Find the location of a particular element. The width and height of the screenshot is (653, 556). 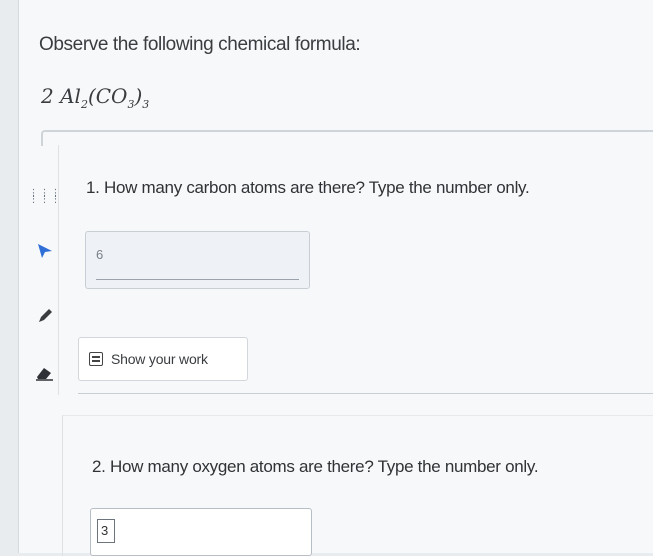

chemical-formula: 2 Al2(CO3)3 is located at coordinates (95, 97).